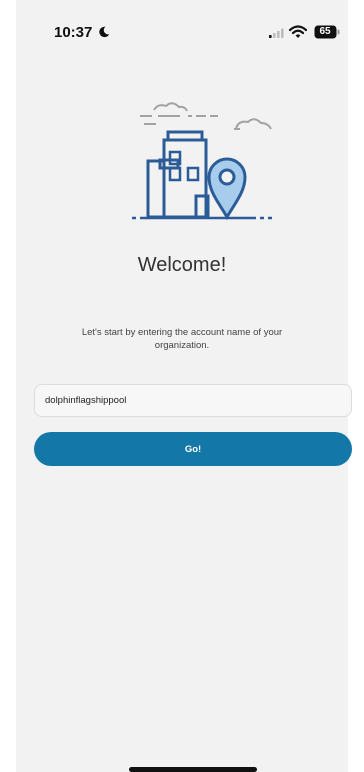 This screenshot has height=772, width=364. What do you see at coordinates (325, 31) in the screenshot?
I see `battery-level: 65` at bounding box center [325, 31].